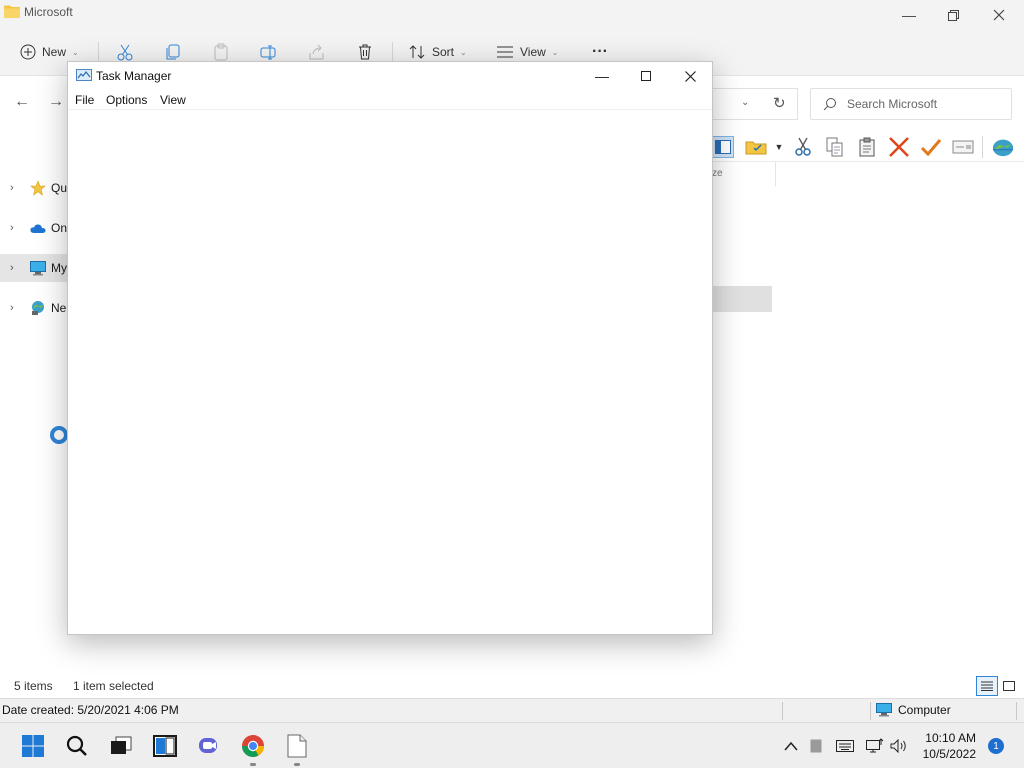  Describe the element at coordinates (22, 102) in the screenshot. I see `back-arrow-icon: ←` at that location.